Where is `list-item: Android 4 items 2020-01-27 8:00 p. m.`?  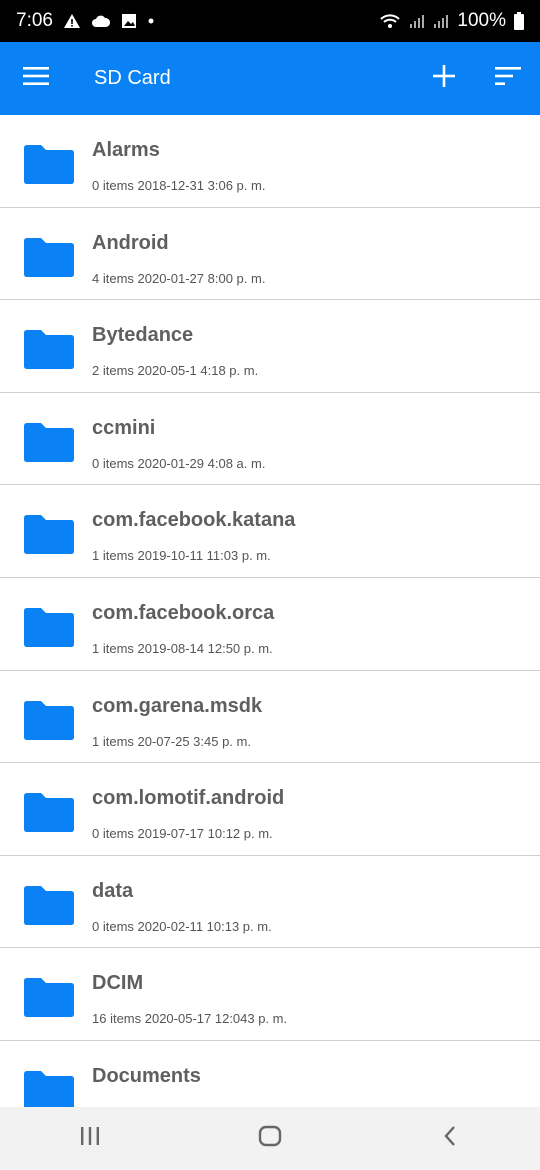
list-item: Android 4 items 2020-01-27 8:00 p. m. is located at coordinates (270, 254).